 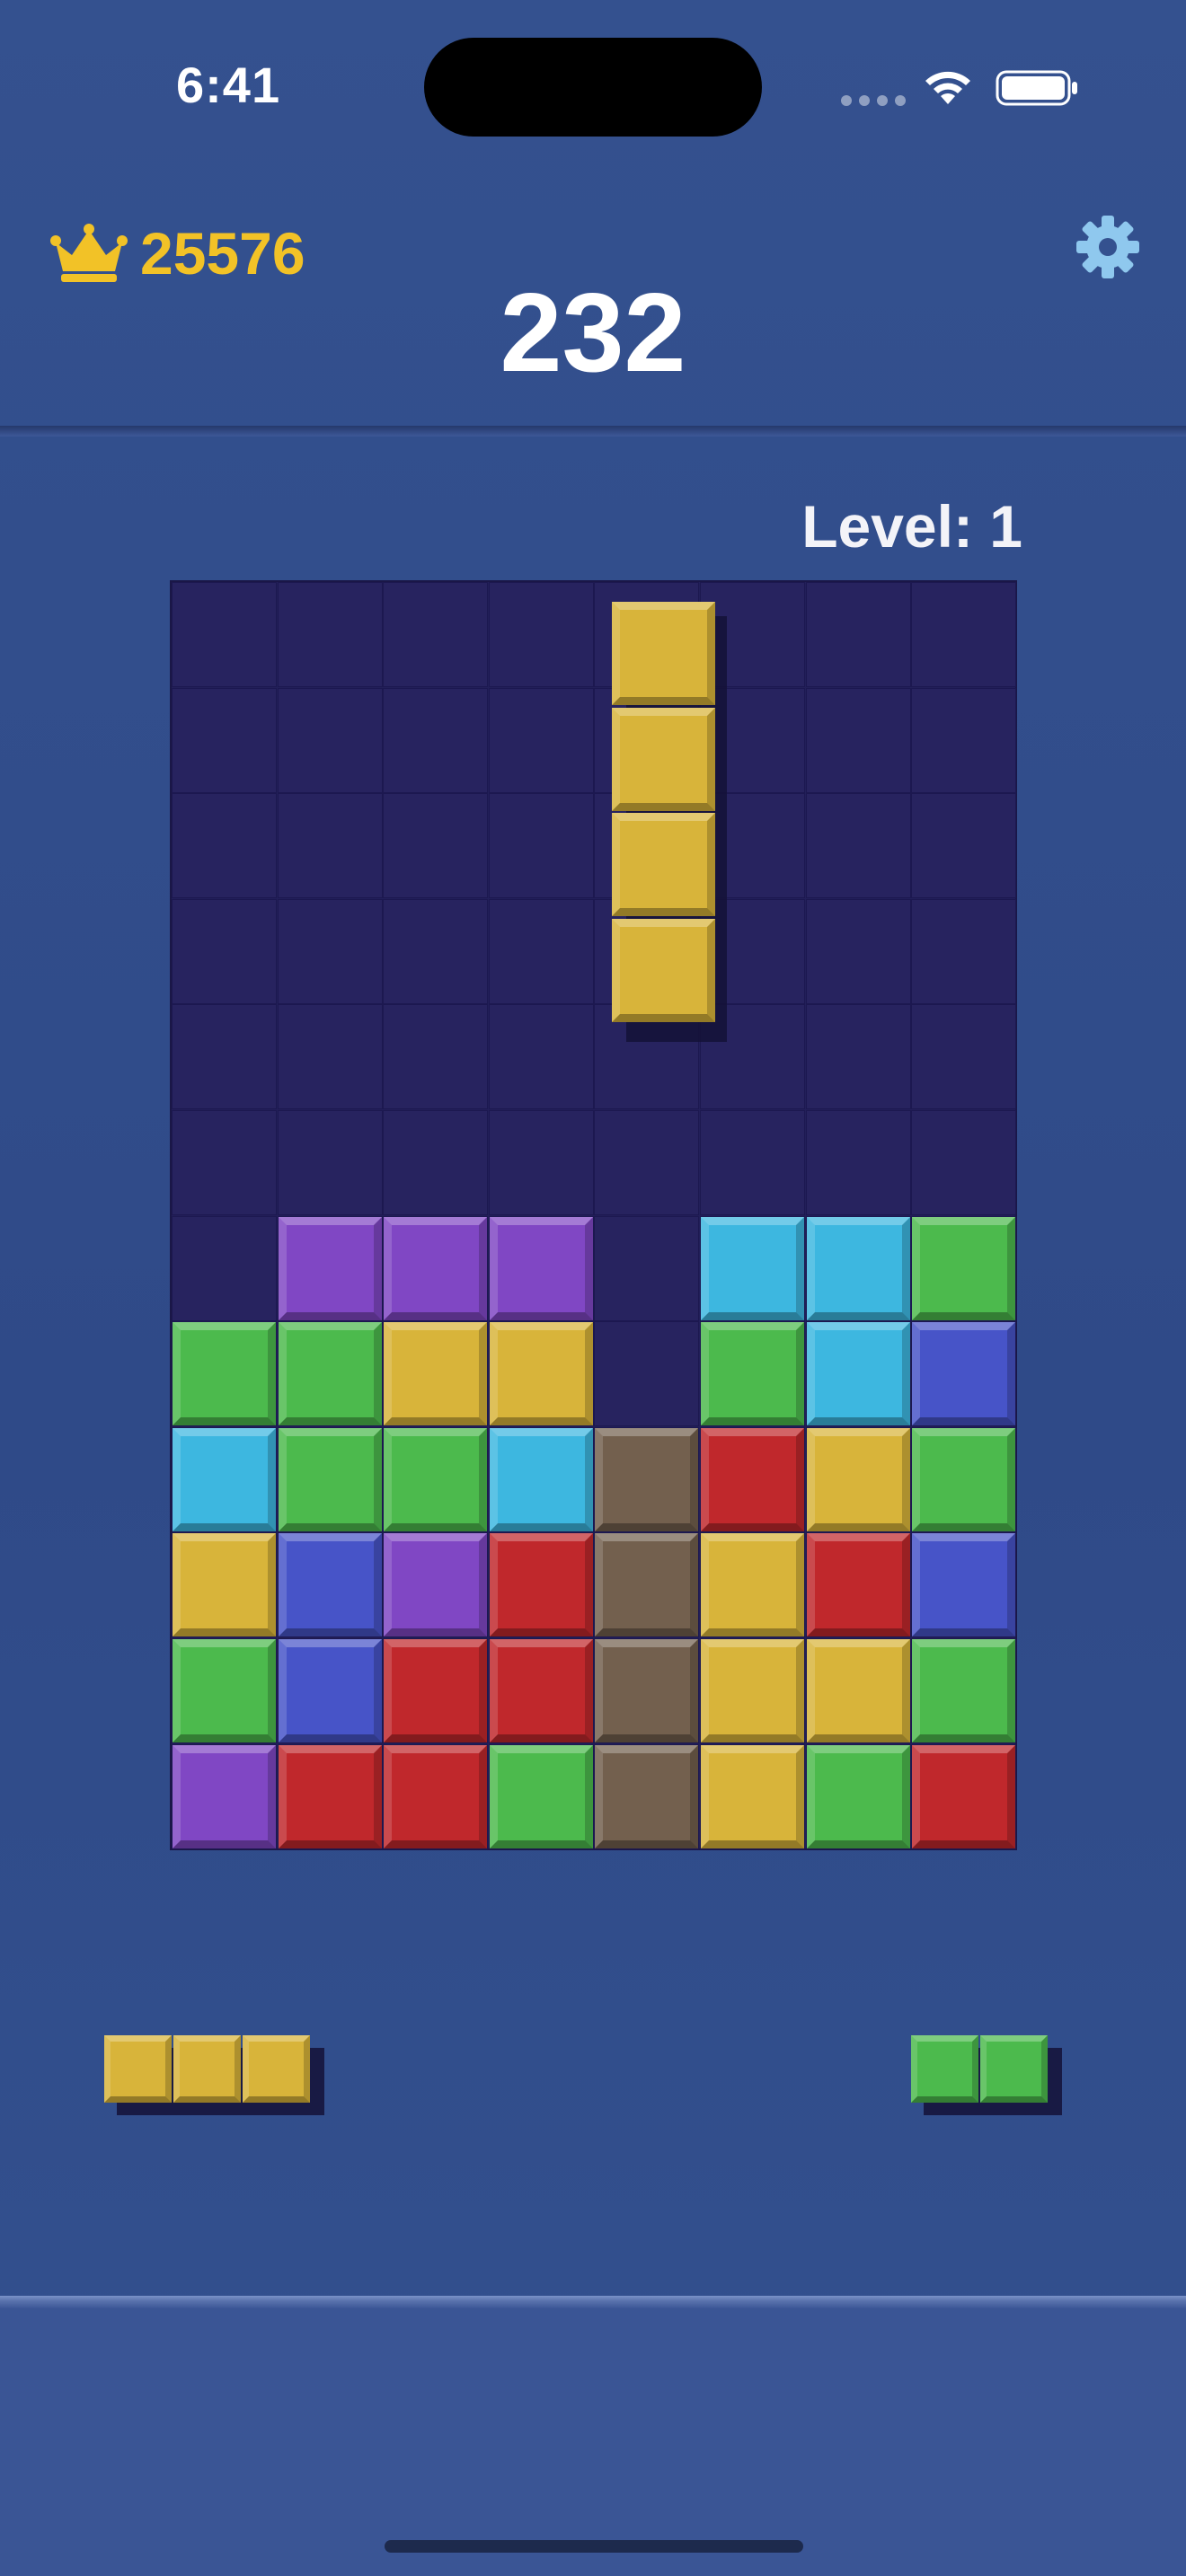 I want to click on level-label: Level: 1, so click(x=911, y=526).